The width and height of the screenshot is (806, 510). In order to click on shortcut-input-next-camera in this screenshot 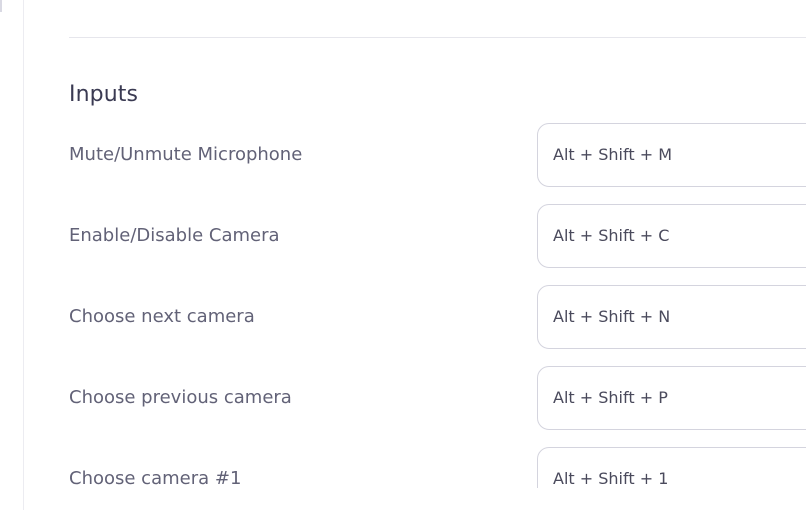, I will do `click(671, 317)`.